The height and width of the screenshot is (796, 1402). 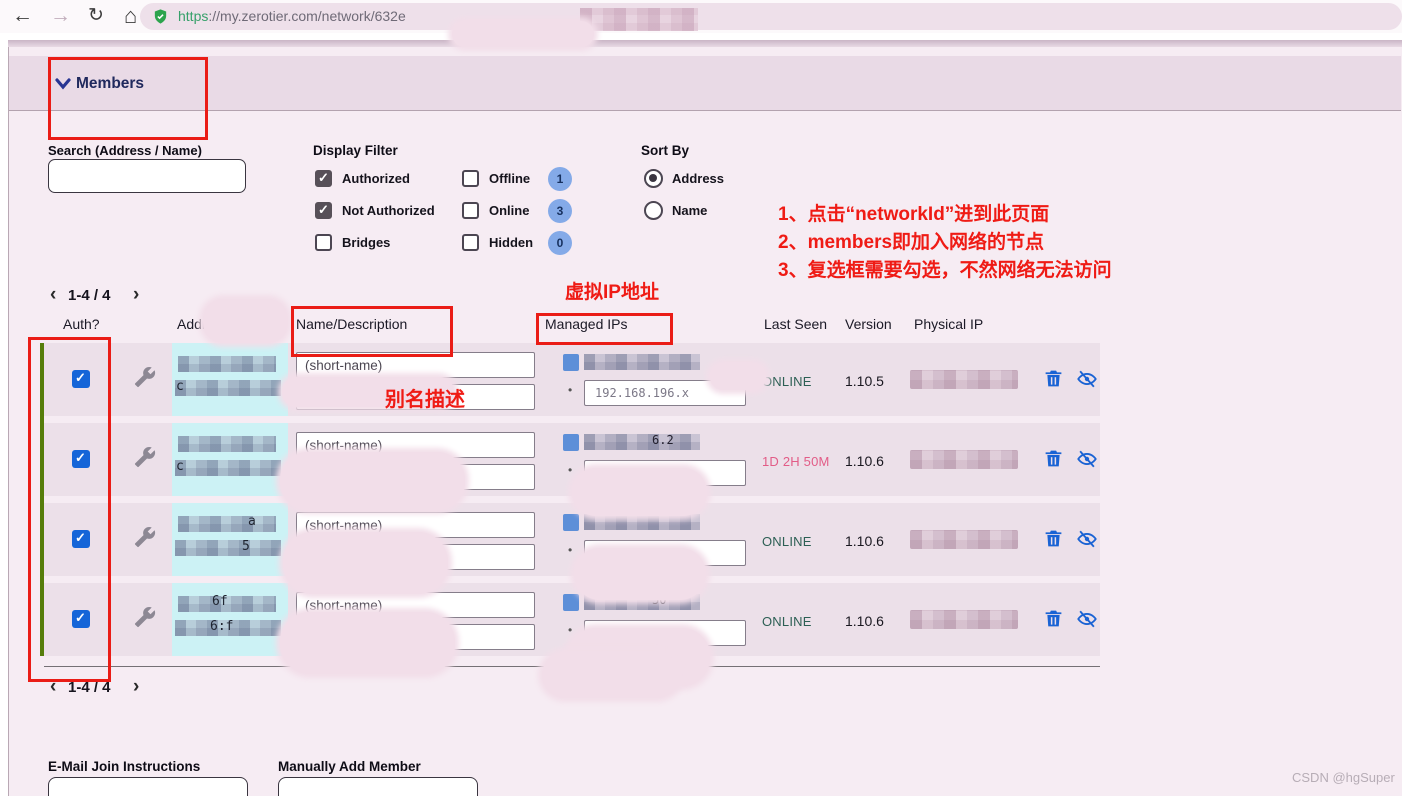 I want to click on url-path: ://my.zerotier.com/network/632e, so click(x=307, y=16).